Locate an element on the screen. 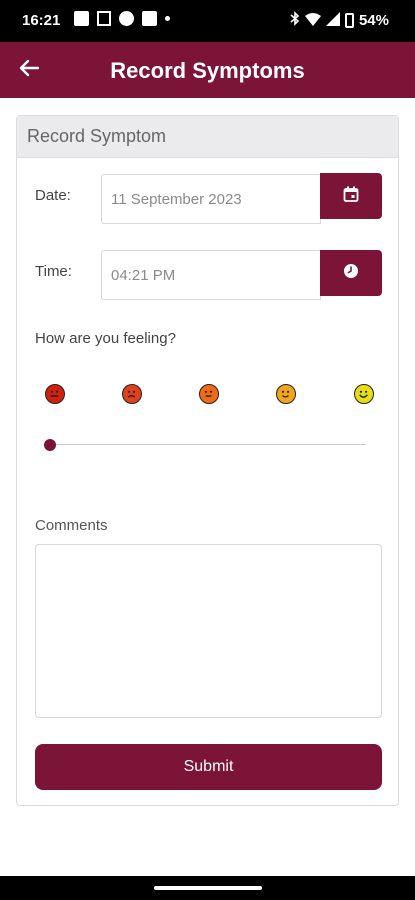  home-gesture-handle is located at coordinates (208, 888).